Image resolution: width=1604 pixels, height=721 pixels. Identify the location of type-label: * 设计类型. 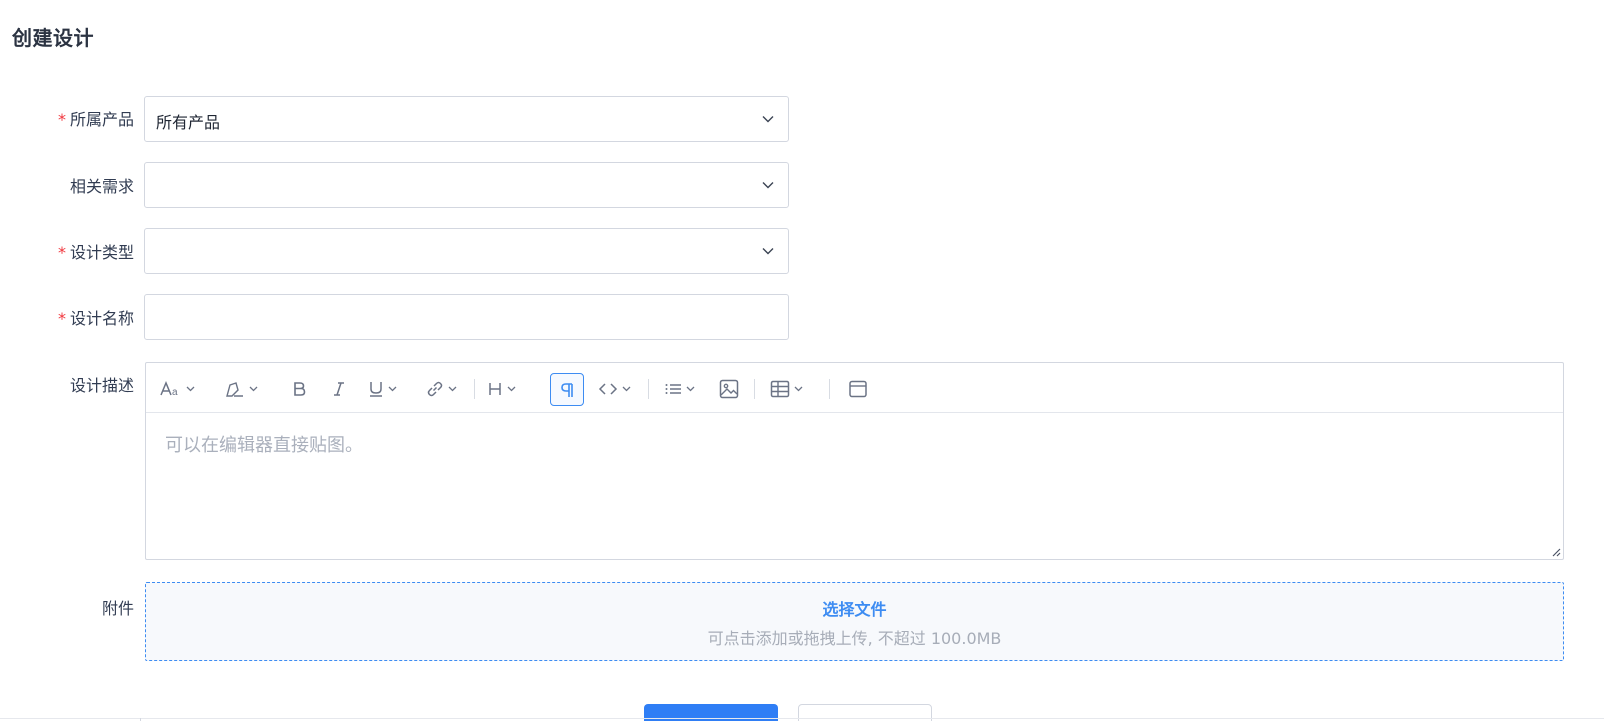
(96, 251).